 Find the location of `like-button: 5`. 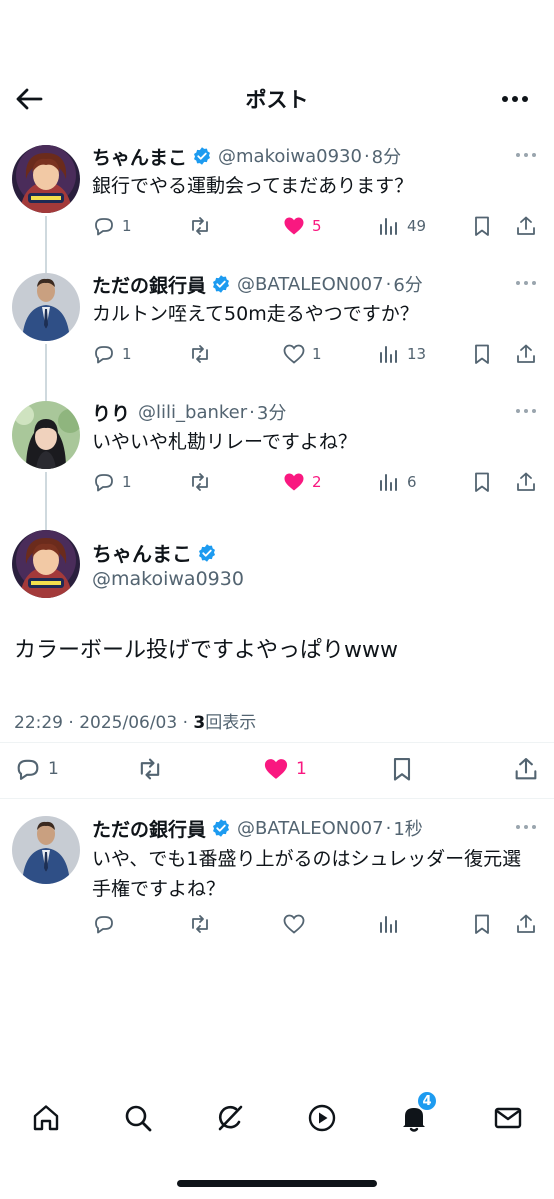

like-button: 5 is located at coordinates (302, 226).